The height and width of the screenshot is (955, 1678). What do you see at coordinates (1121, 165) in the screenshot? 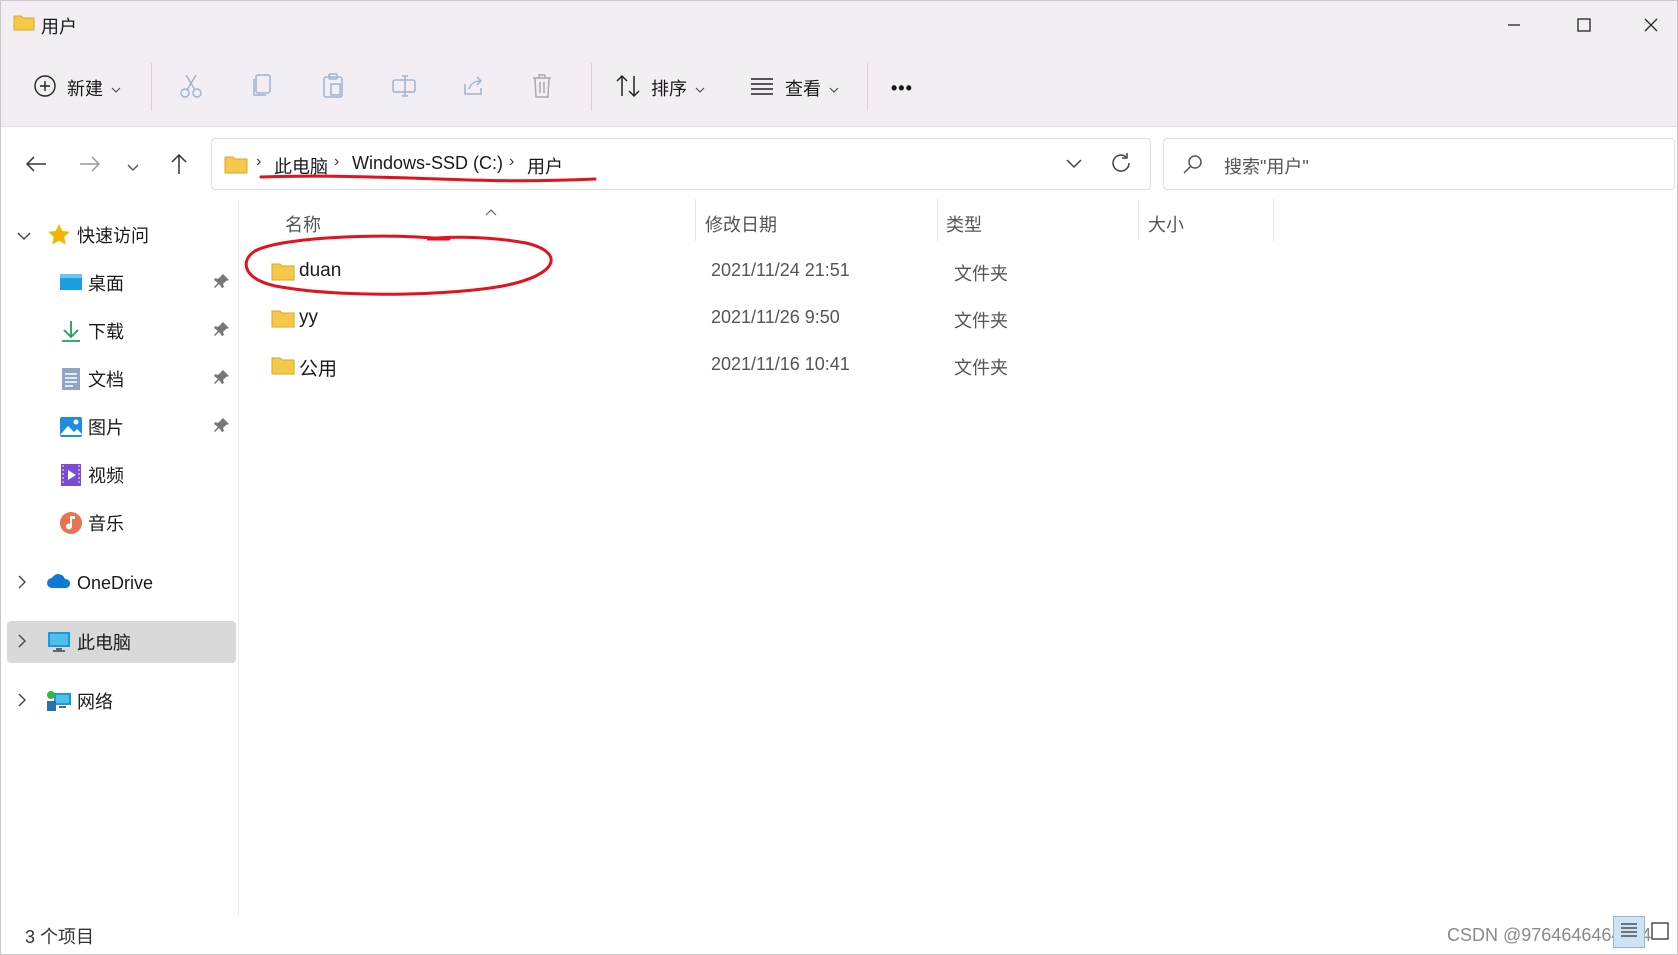
I see `refresh-icon` at bounding box center [1121, 165].